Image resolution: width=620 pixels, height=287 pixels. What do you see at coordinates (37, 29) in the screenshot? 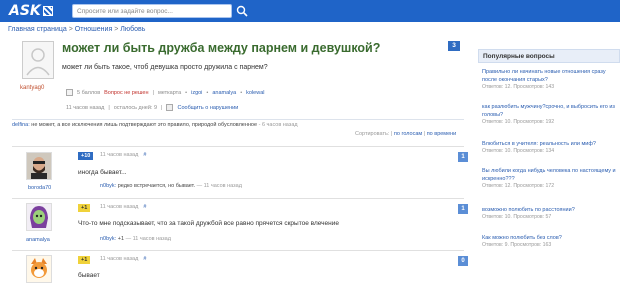
I see `breadcrumb-home: Главная страница` at bounding box center [37, 29].